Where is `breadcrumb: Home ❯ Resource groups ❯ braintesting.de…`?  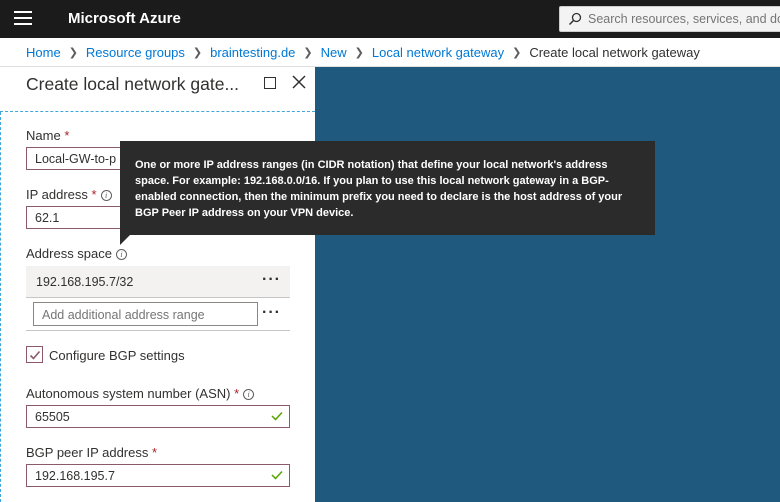
breadcrumb: Home ❯ Resource groups ❯ braintesting.de… is located at coordinates (390, 52).